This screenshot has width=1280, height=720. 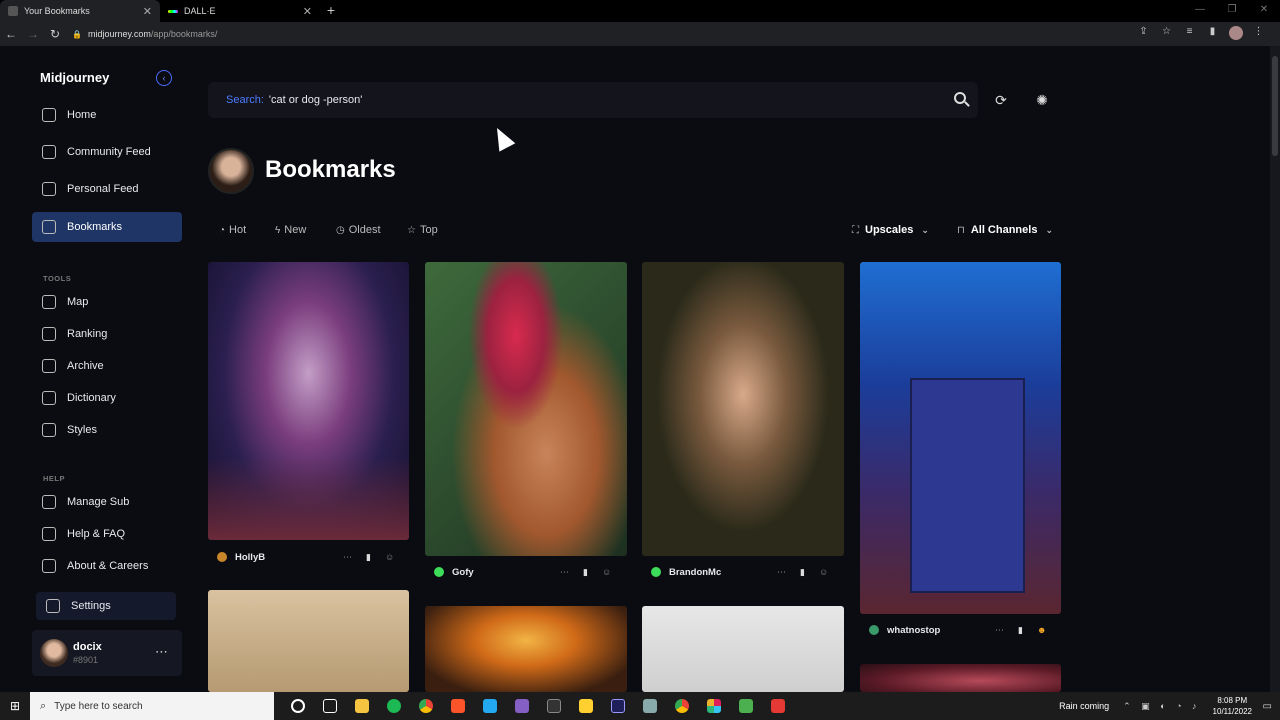 I want to click on star-icon: ☆, so click(x=1166, y=34).